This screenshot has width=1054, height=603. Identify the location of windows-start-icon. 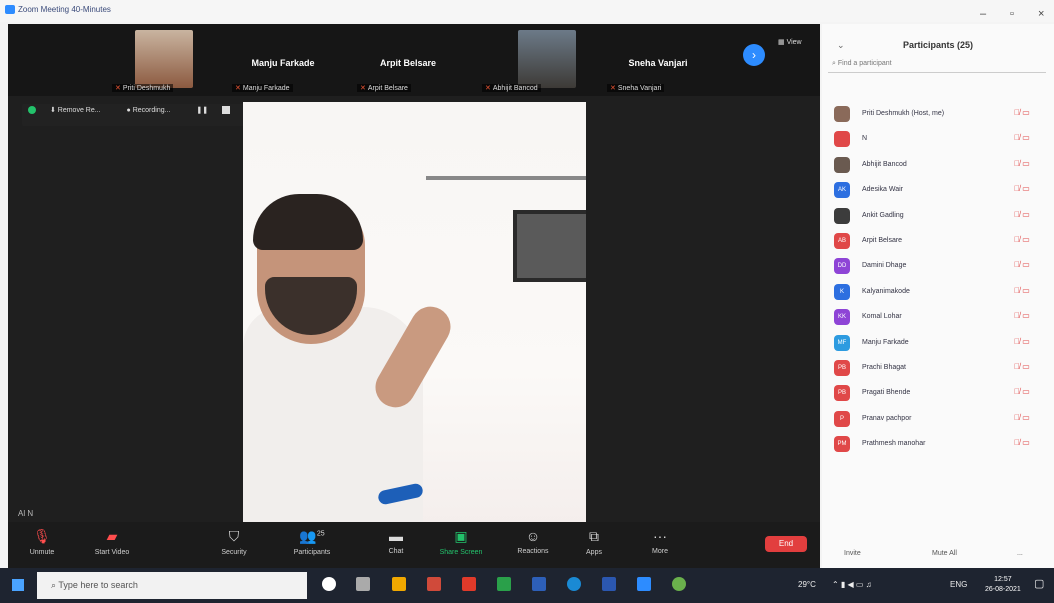
(18, 585).